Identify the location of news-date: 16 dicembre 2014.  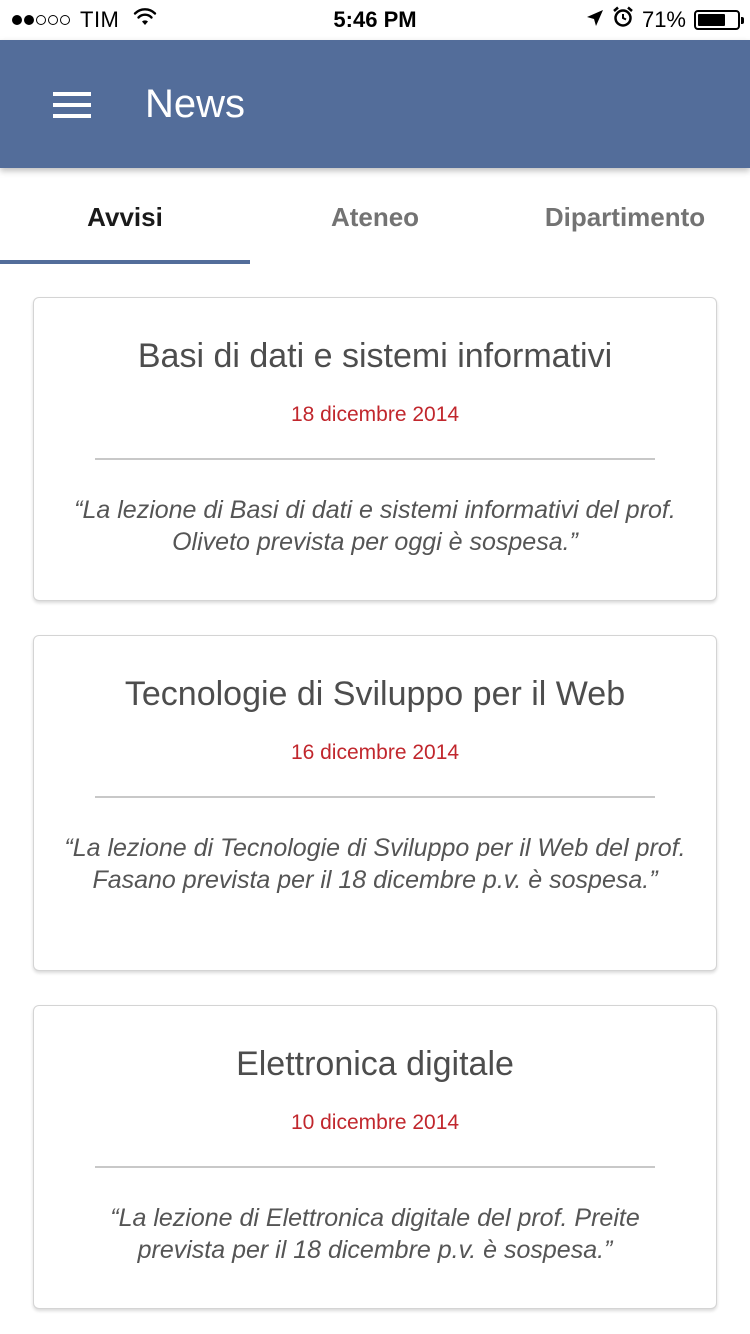
(375, 752).